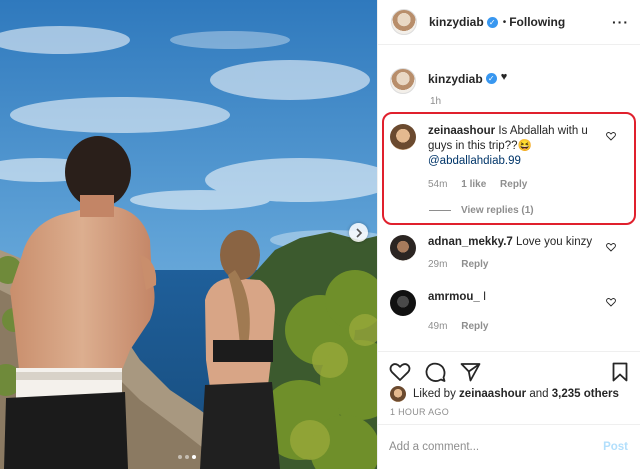  Describe the element at coordinates (539, 394) in the screenshot. I see `liked-by-and: and` at that location.